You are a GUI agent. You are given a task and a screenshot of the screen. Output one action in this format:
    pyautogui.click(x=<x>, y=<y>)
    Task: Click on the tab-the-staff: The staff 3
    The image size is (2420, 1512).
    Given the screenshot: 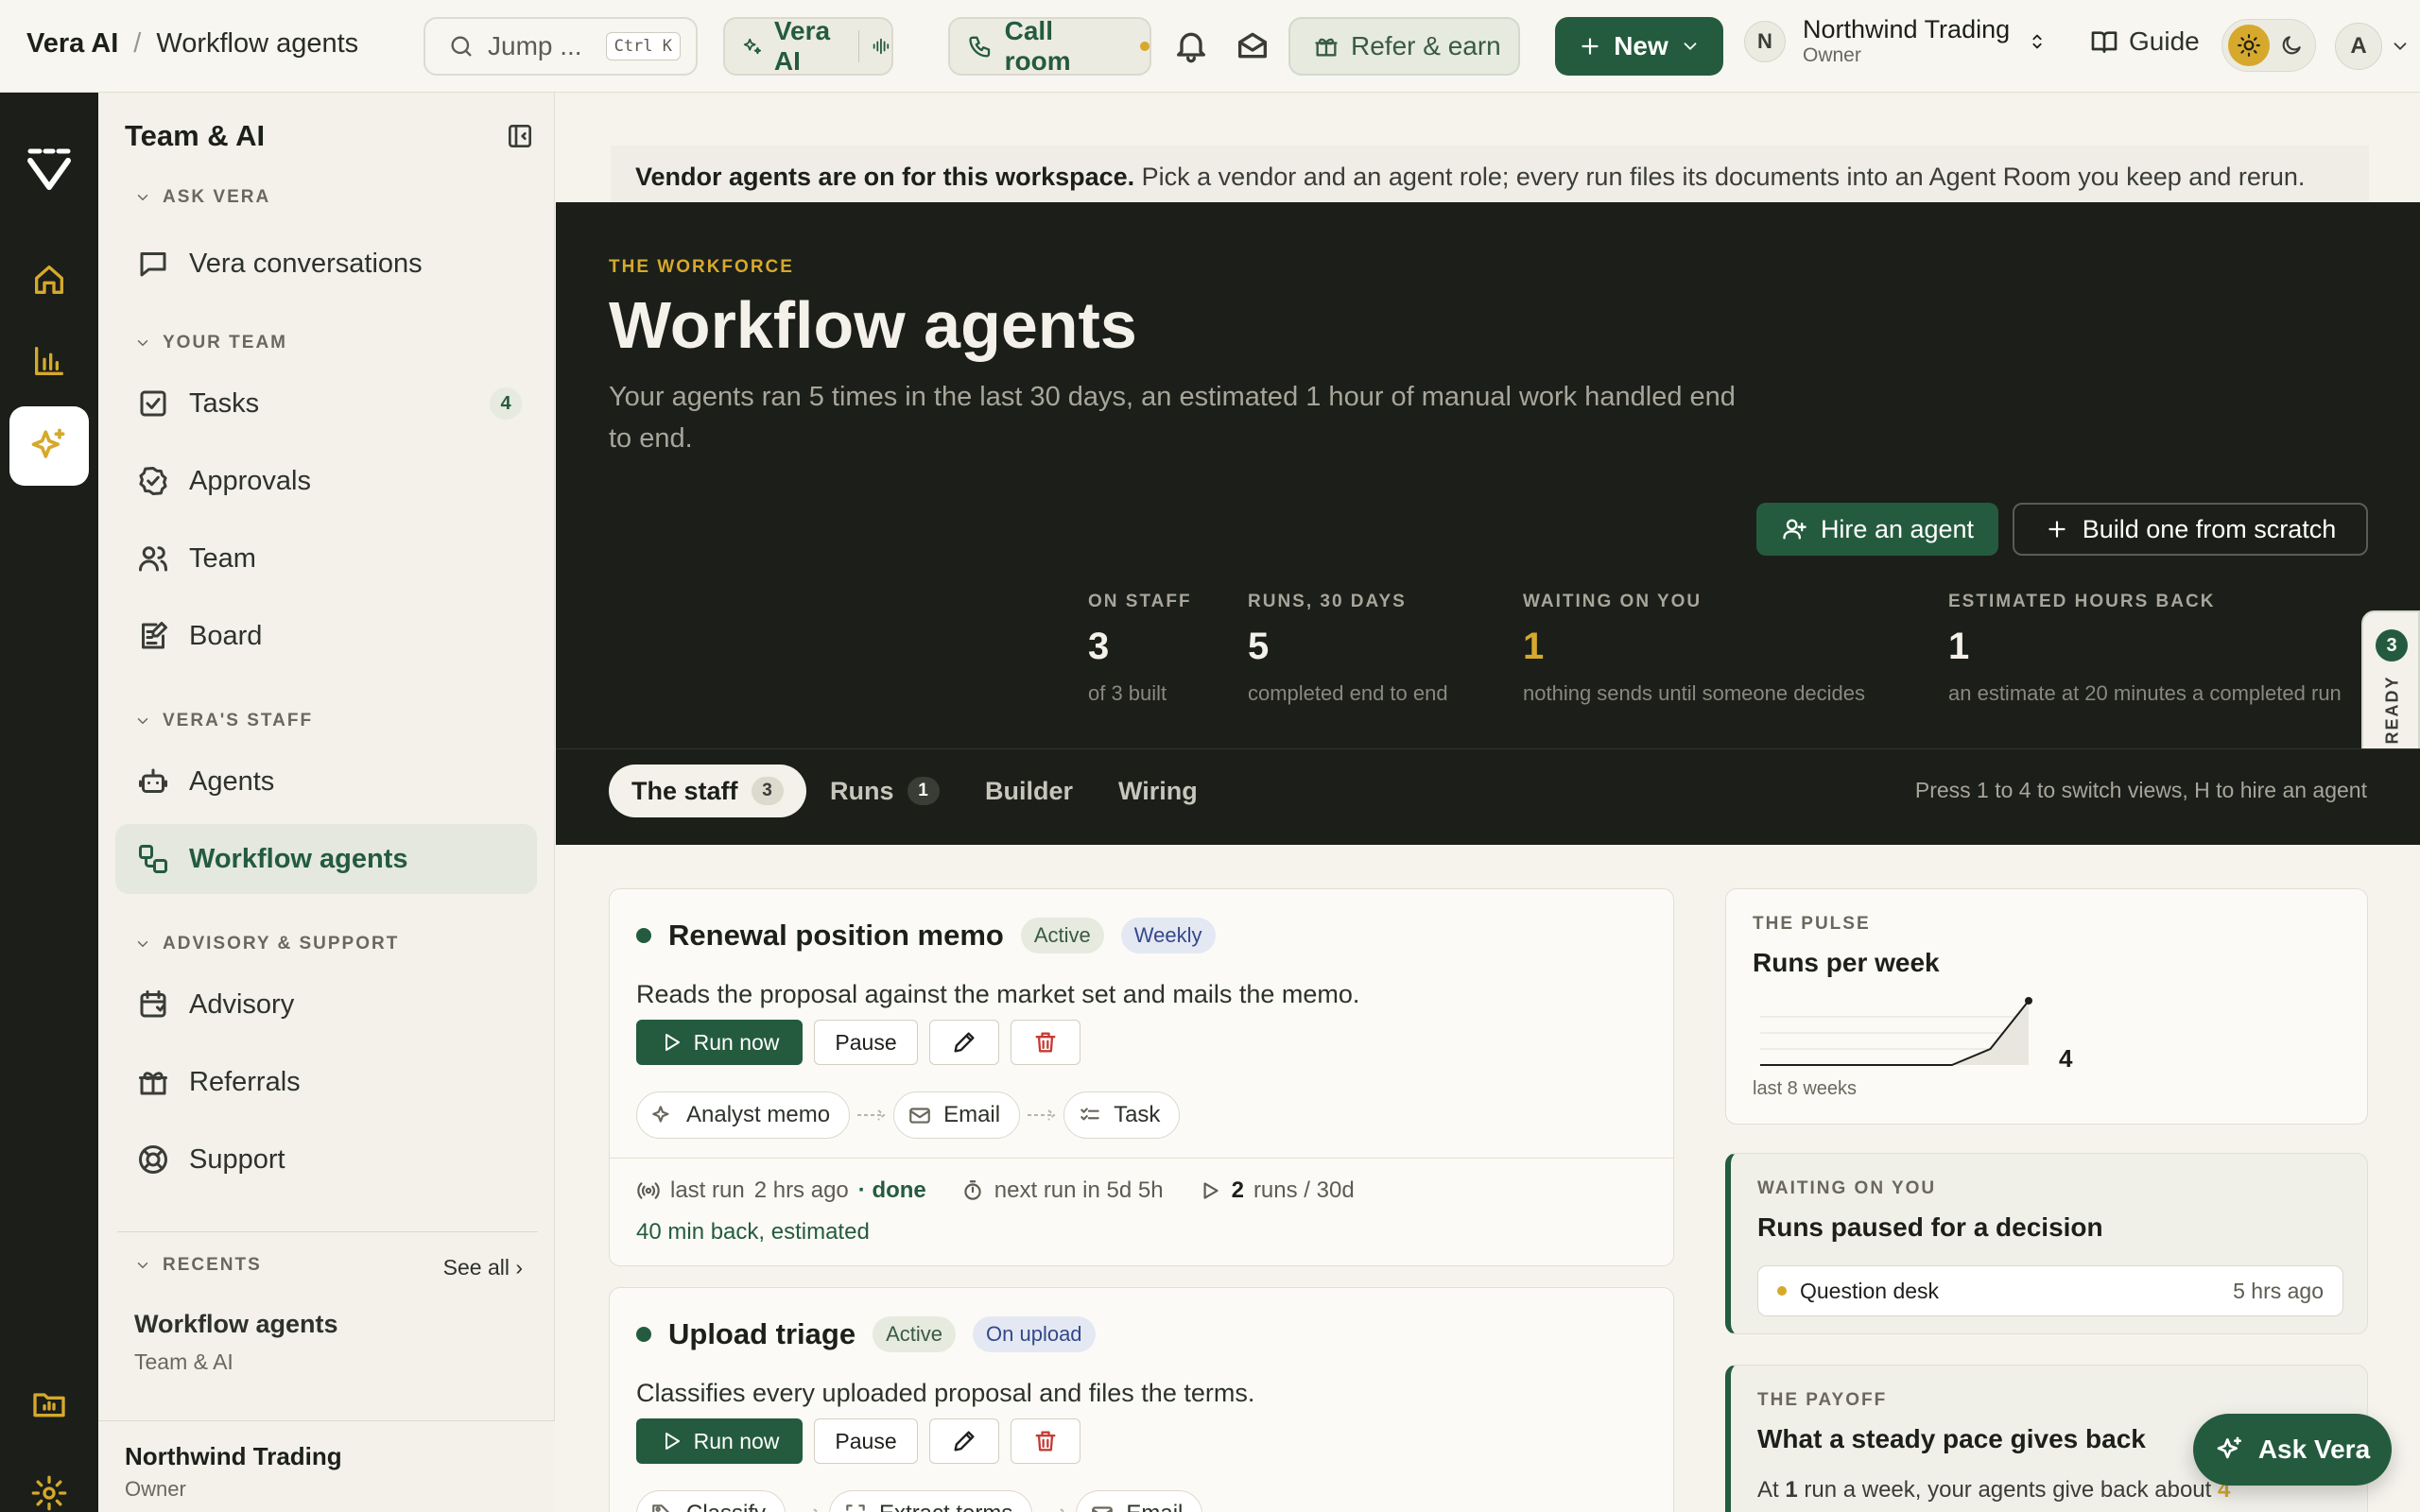 What is the action you would take?
    pyautogui.click(x=707, y=791)
    